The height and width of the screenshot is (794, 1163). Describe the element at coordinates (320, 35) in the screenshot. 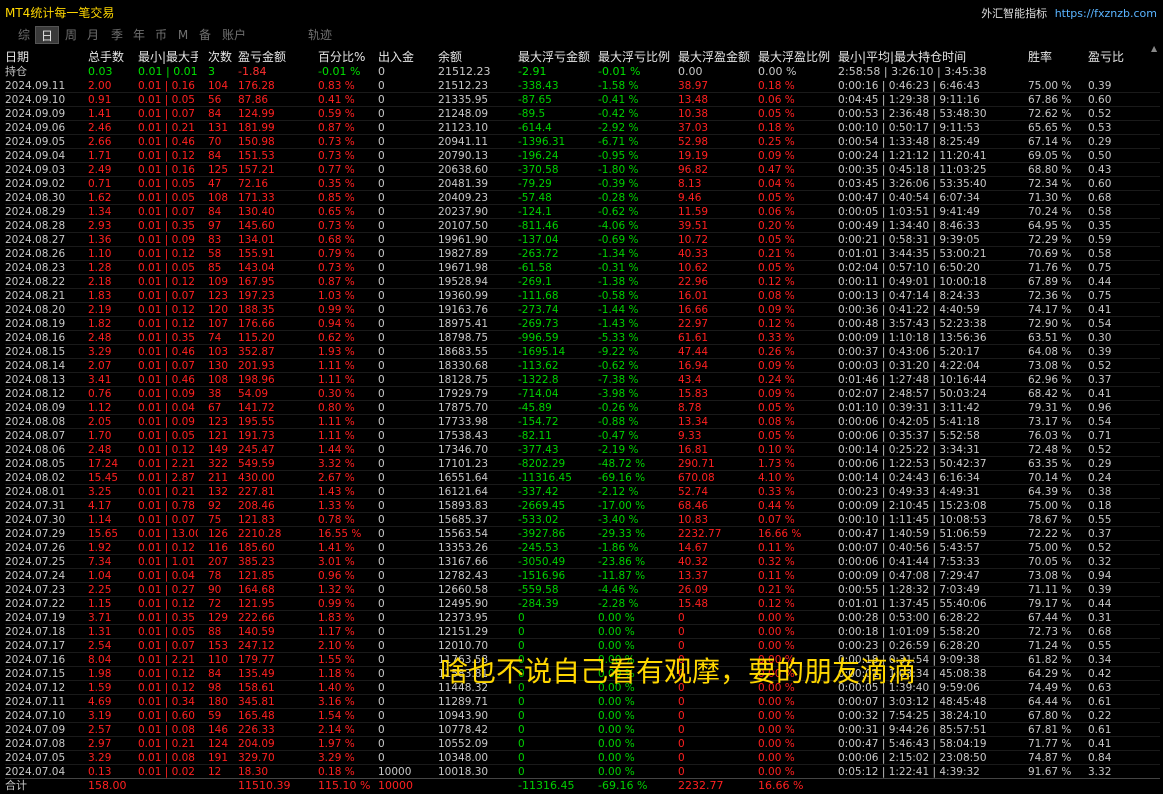

I see `tab-10: 轨迹` at that location.